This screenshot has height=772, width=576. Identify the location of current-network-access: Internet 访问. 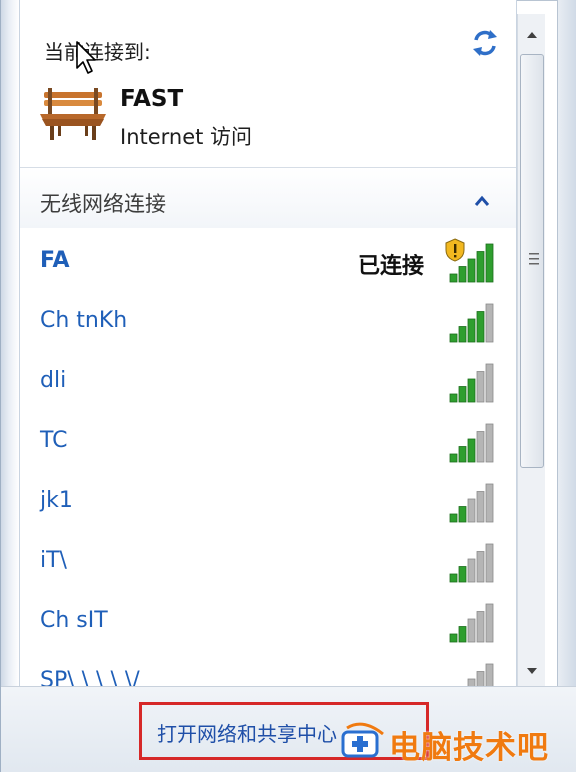
(186, 137).